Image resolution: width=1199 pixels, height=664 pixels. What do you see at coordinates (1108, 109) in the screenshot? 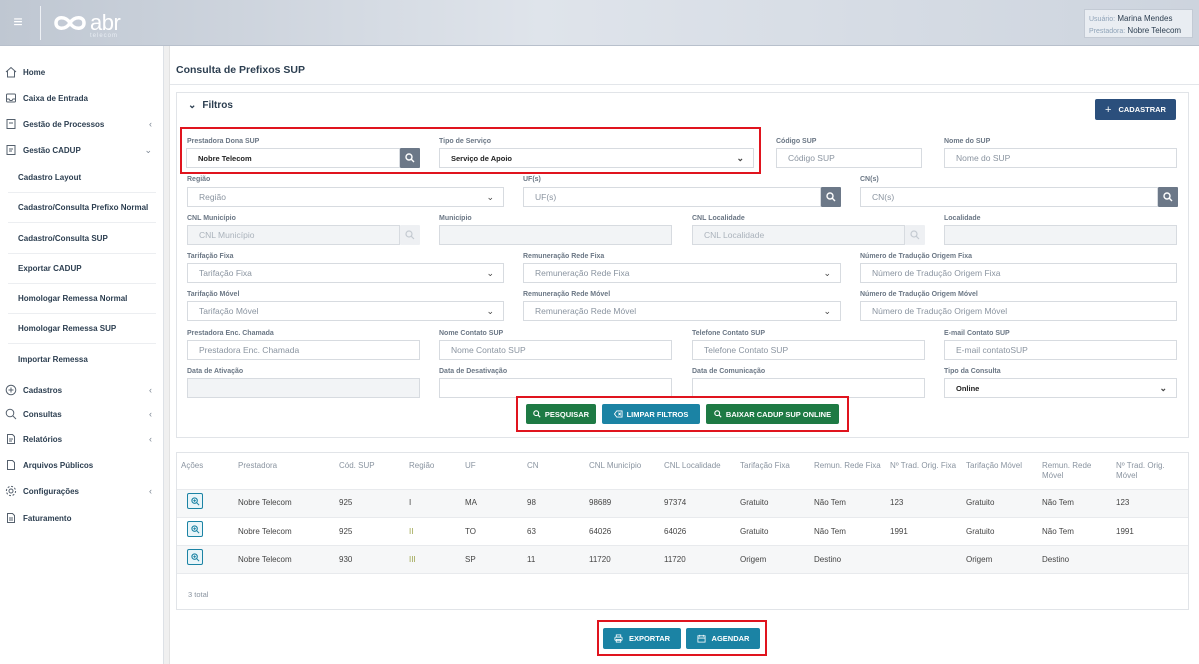
I see `plus-icon: +` at bounding box center [1108, 109].